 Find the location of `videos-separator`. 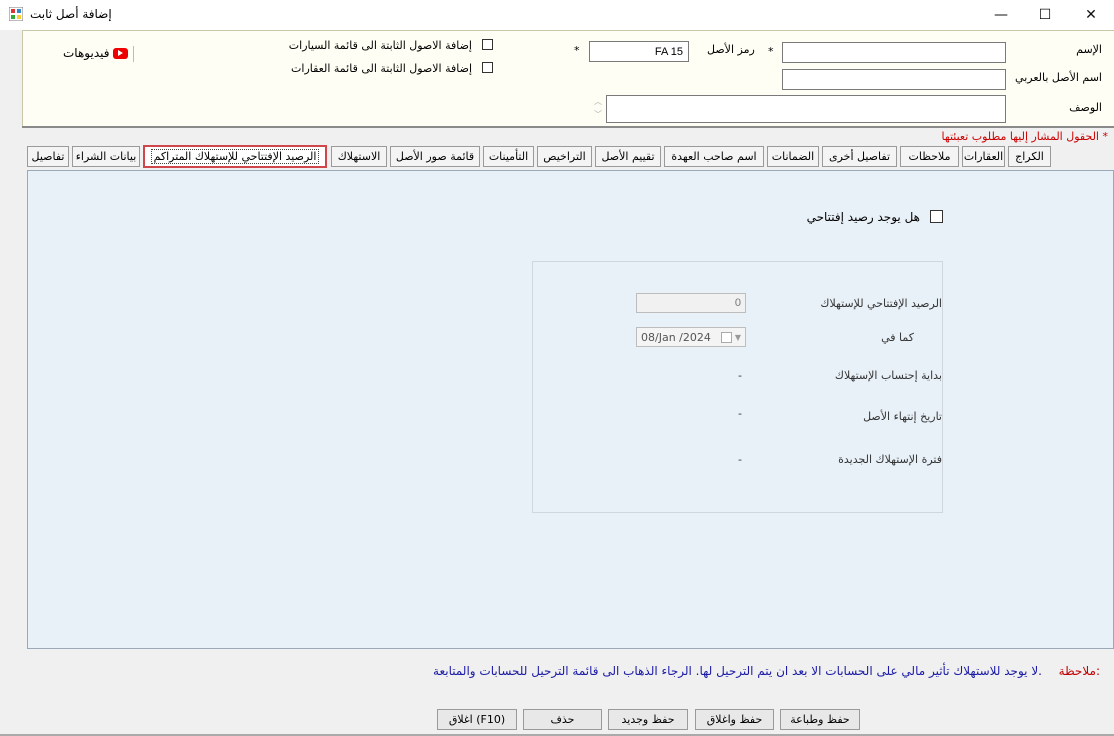

videos-separator is located at coordinates (133, 54).